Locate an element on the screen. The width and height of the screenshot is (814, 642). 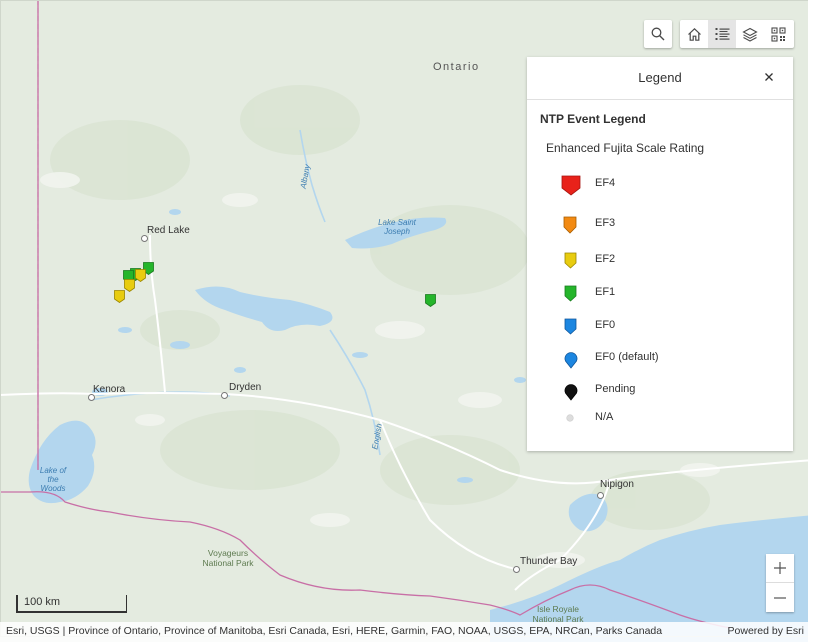
water-label-lake-st-joseph: Lake Saint Joseph is located at coordinates (397, 227).